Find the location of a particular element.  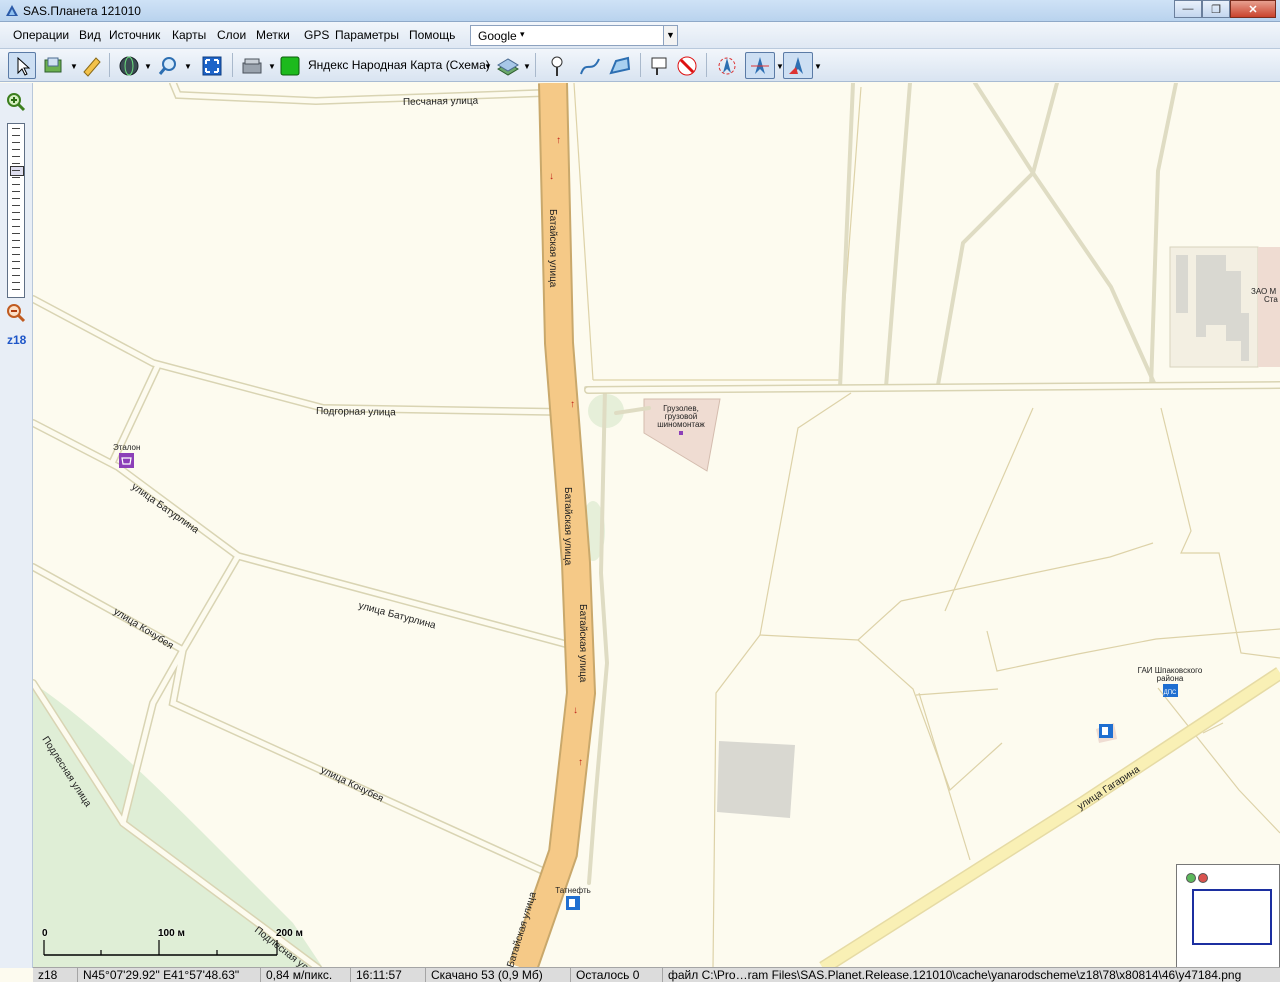

menu-layers: Слои is located at coordinates (231, 35).